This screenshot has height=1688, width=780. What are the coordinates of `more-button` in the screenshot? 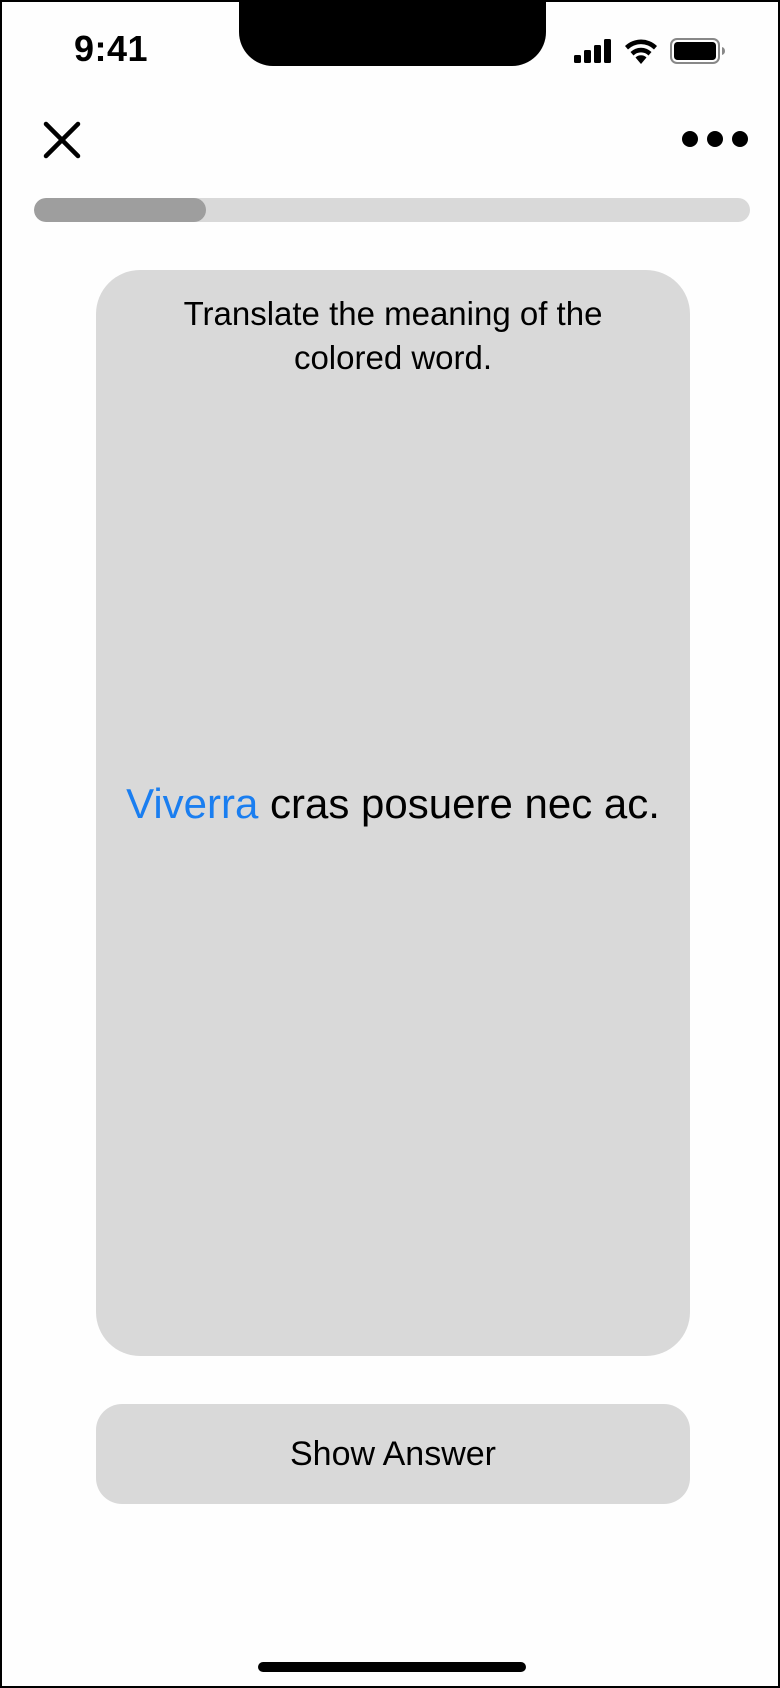 It's located at (715, 139).